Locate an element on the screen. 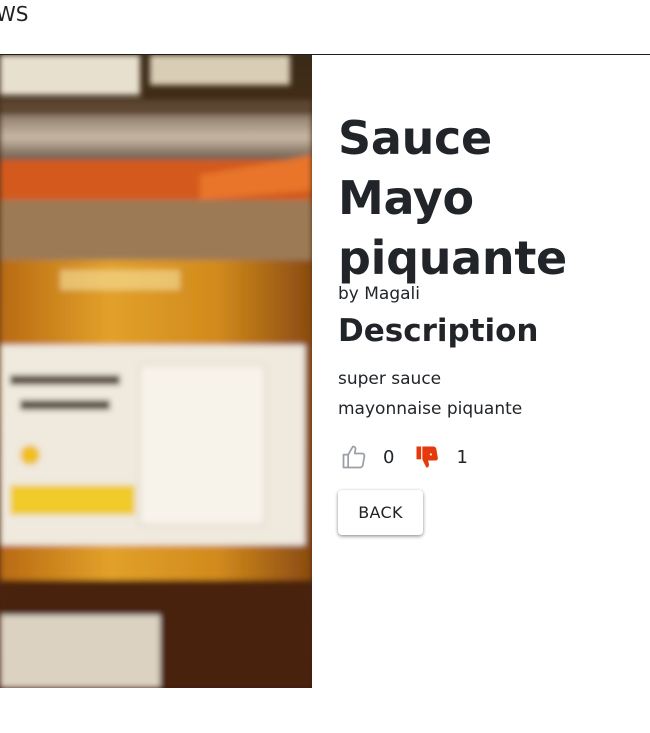 The width and height of the screenshot is (650, 733). back-button: BACK is located at coordinates (380, 512).